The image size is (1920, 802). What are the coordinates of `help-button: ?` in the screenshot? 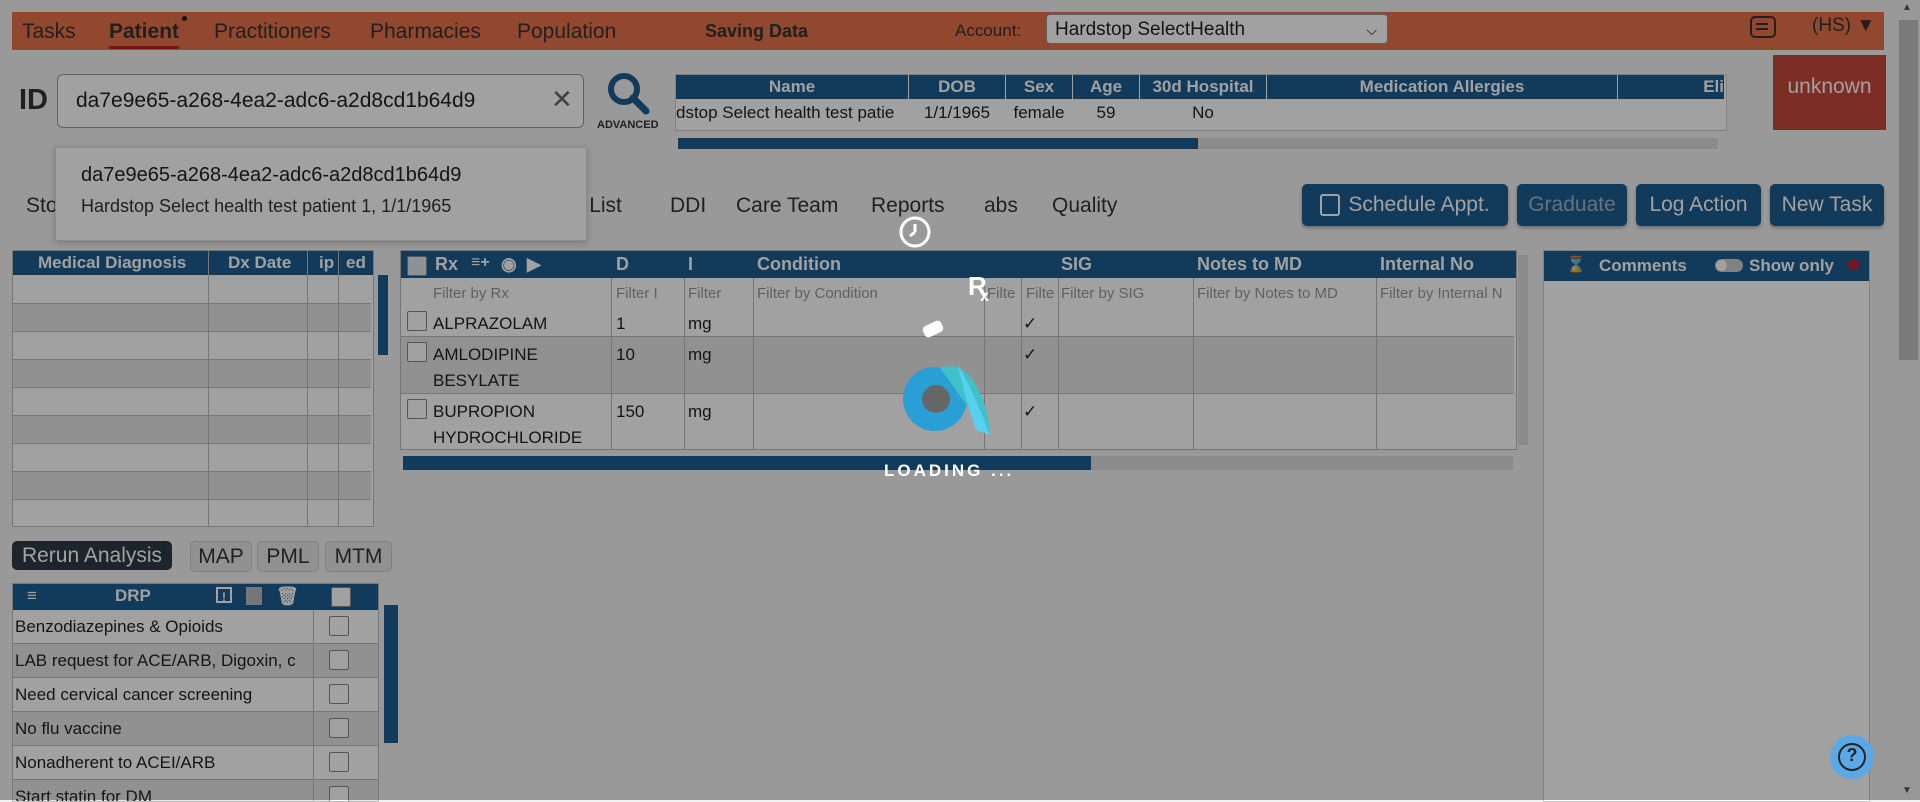 It's located at (1852, 757).